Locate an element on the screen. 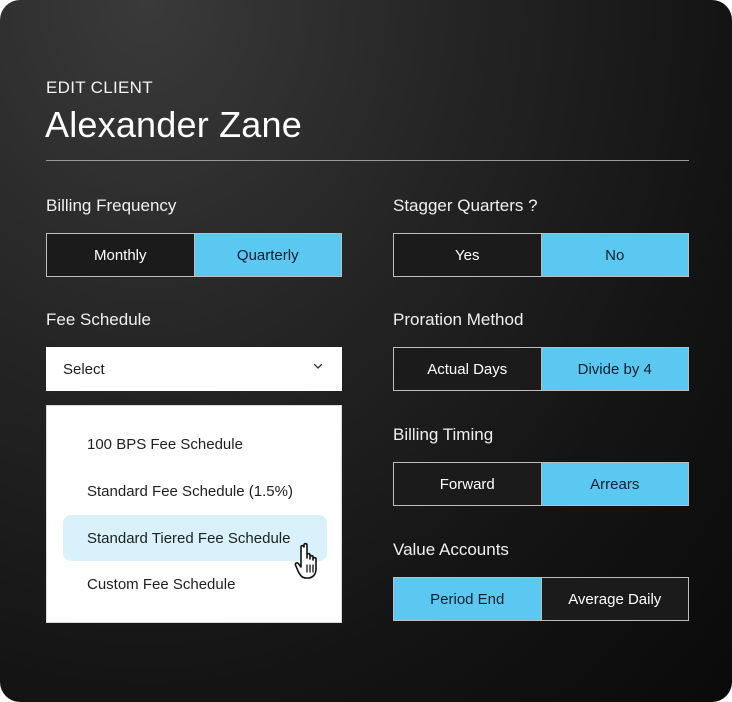 Image resolution: width=732 pixels, height=702 pixels. proration-divide-by-4-option: Divide by 4 is located at coordinates (614, 369).